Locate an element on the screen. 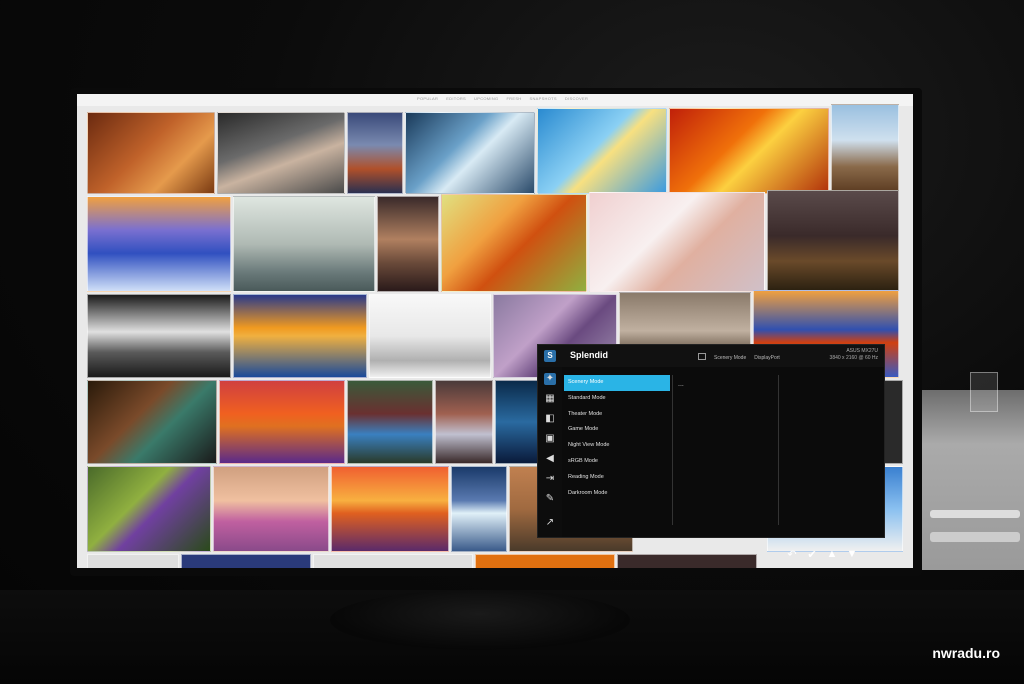 This screenshot has height=684, width=1024. osd-side-menu: ✦ ▦ ◧ ▣ ◀ ⇥ ✎ ↗ is located at coordinates (550, 452).